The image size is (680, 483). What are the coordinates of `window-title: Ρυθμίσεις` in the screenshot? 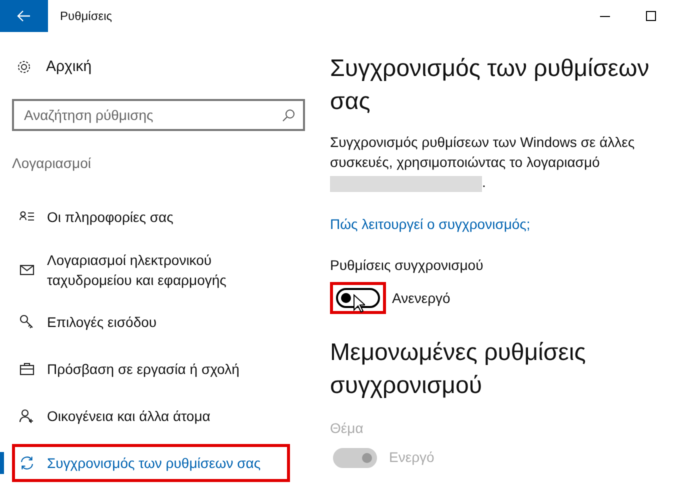 It's located at (86, 16).